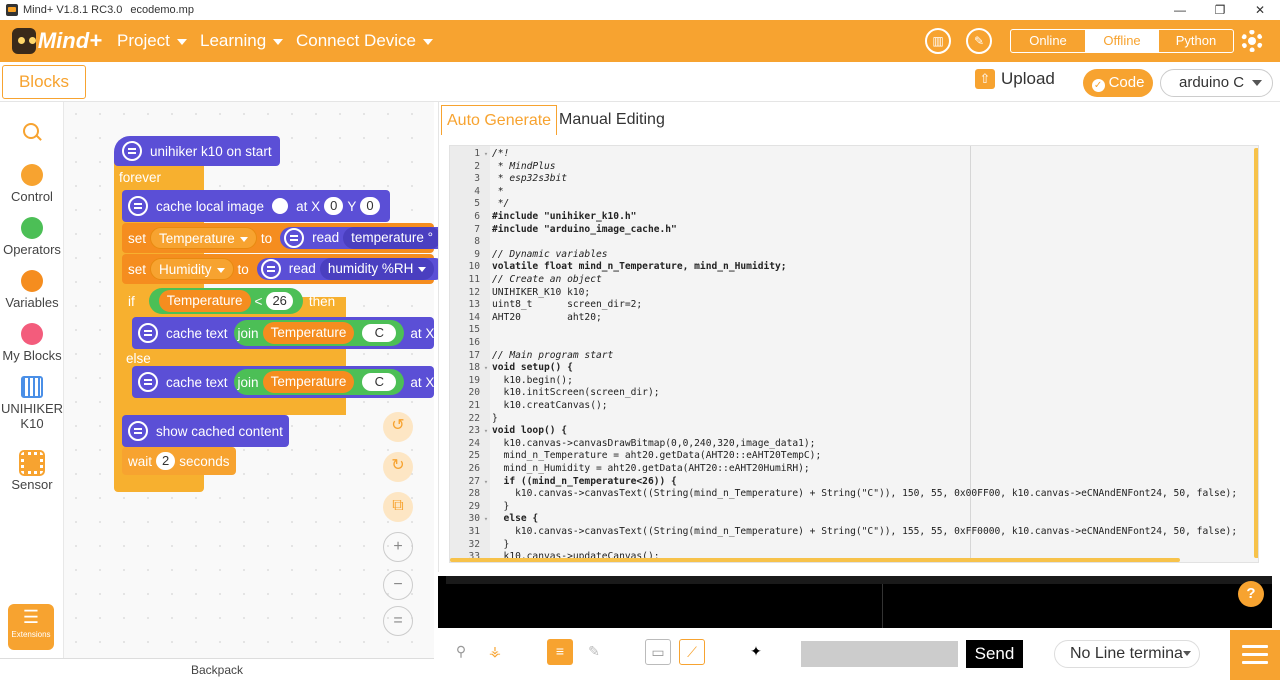 This screenshot has height=681, width=1280. Describe the element at coordinates (179, 461) in the screenshot. I see `wait-block: wait 2 seconds` at that location.